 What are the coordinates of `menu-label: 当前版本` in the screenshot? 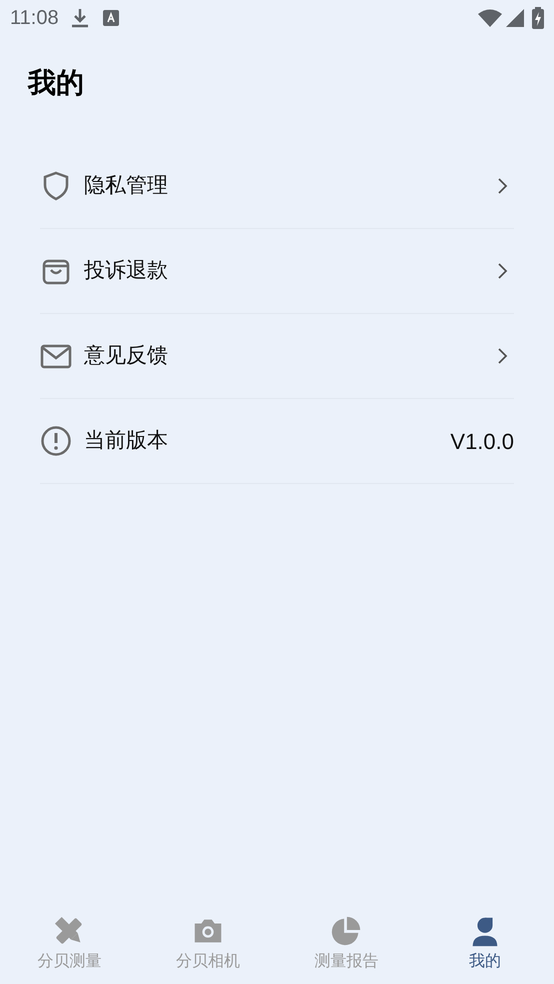 It's located at (126, 441).